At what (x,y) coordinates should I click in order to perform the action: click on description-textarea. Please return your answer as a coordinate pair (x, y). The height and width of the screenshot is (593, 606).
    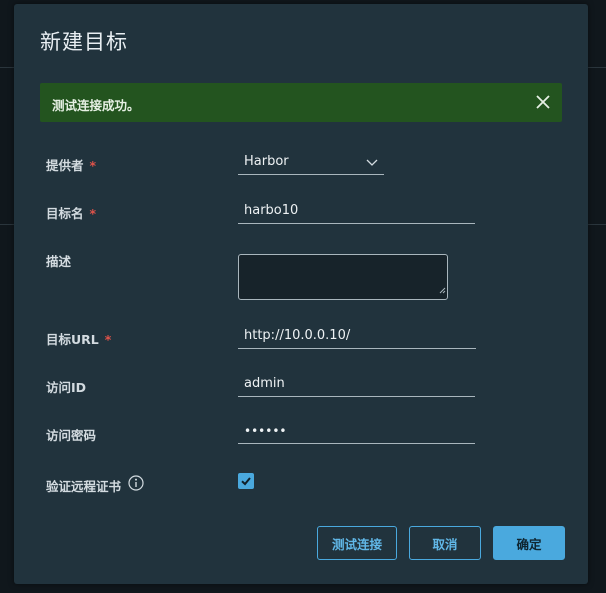
    Looking at the image, I should click on (343, 277).